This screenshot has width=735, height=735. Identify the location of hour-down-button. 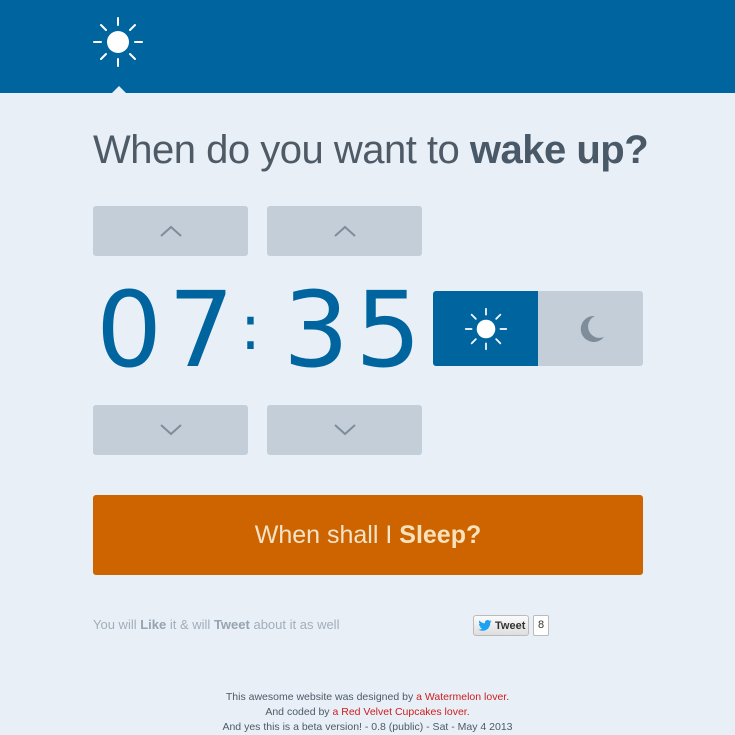
(170, 430).